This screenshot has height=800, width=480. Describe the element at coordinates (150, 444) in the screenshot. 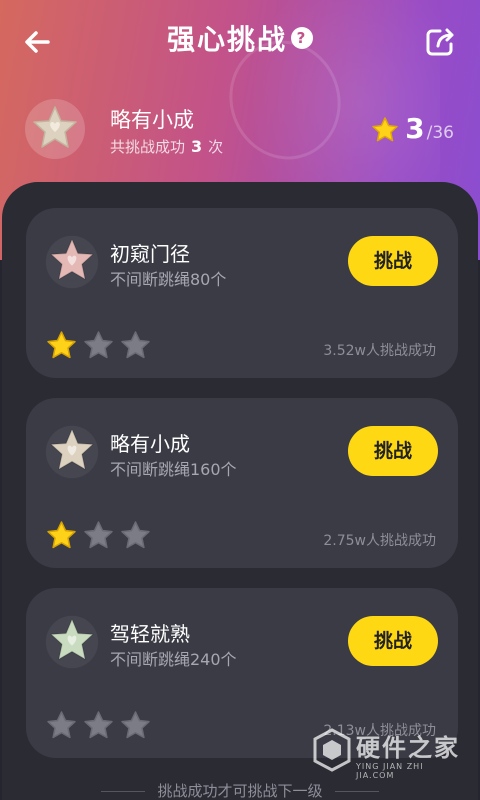

I see `challenge-name: 略有小成` at that location.